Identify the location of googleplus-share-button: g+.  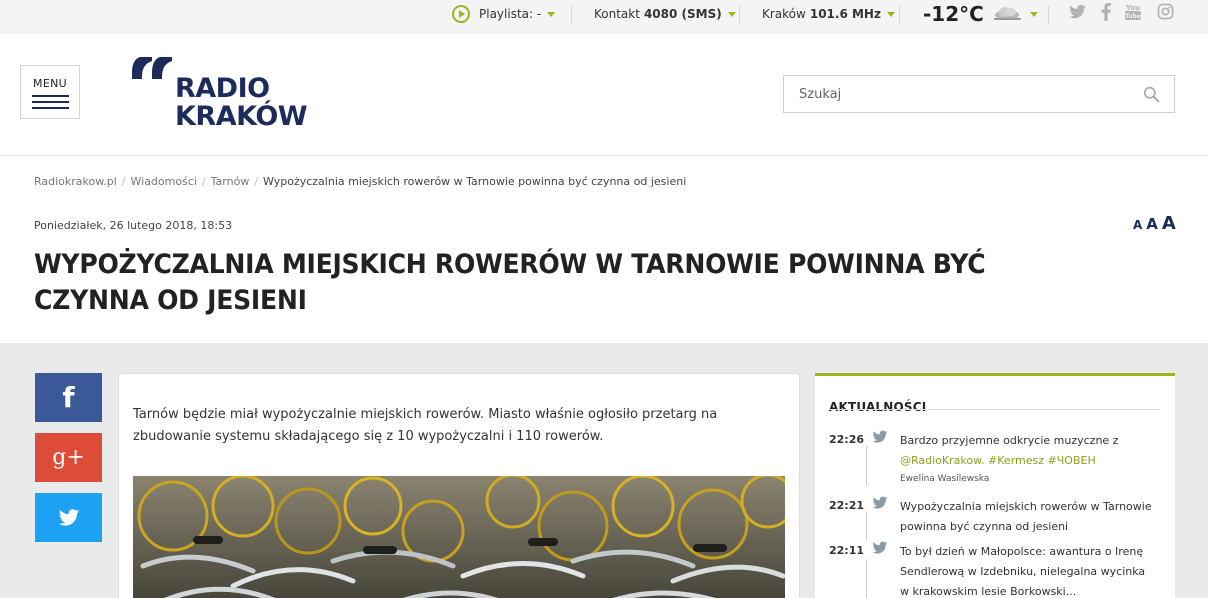
(68, 457).